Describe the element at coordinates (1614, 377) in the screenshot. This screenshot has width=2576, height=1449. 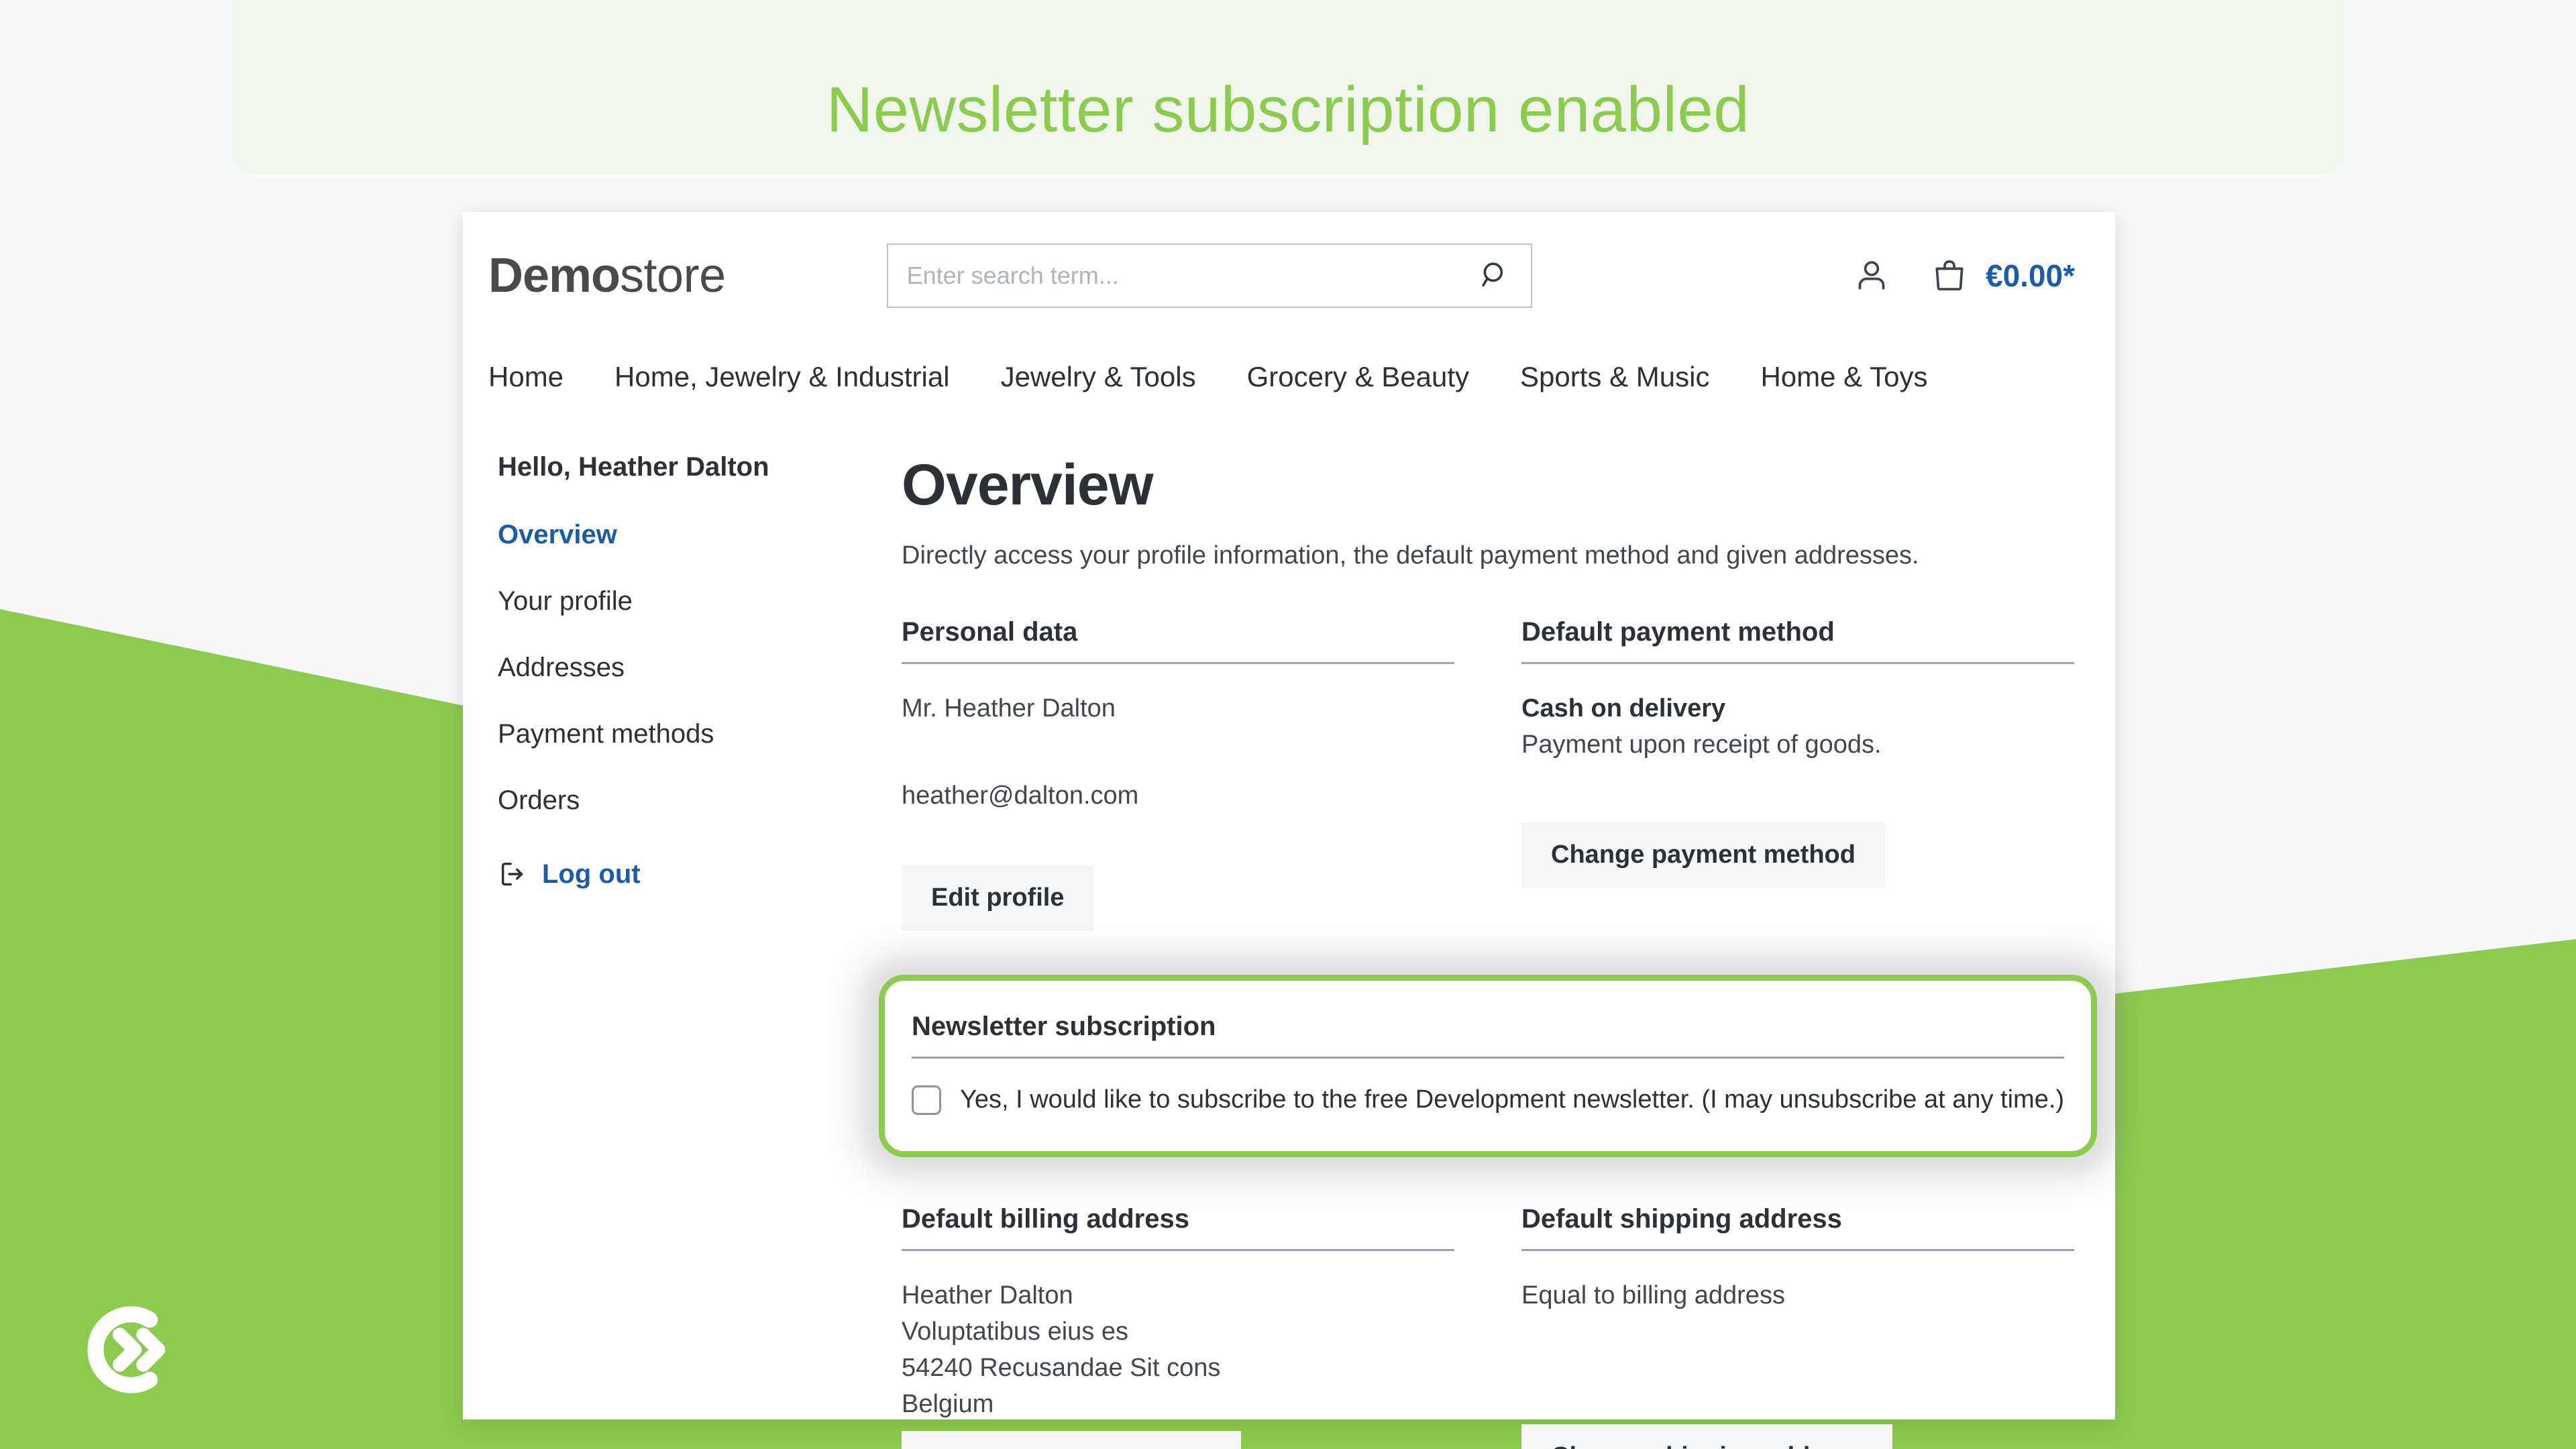
I see `nav-item-sports-music: Sports & Music` at that location.